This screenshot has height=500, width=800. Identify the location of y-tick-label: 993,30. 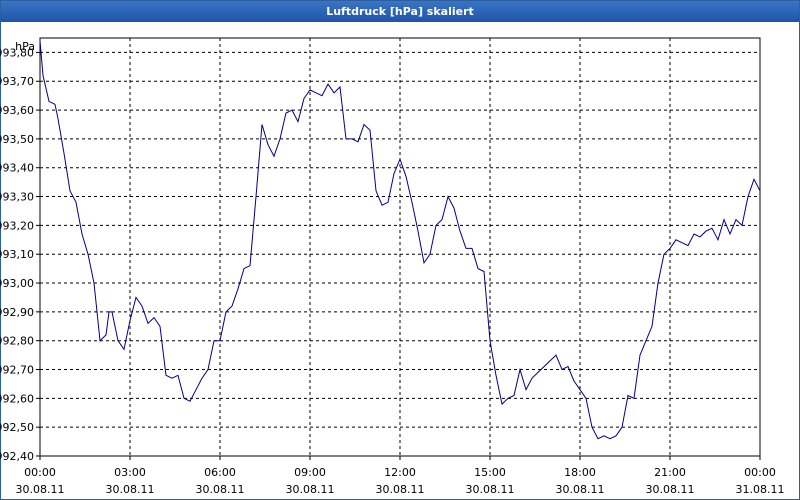
(17, 197).